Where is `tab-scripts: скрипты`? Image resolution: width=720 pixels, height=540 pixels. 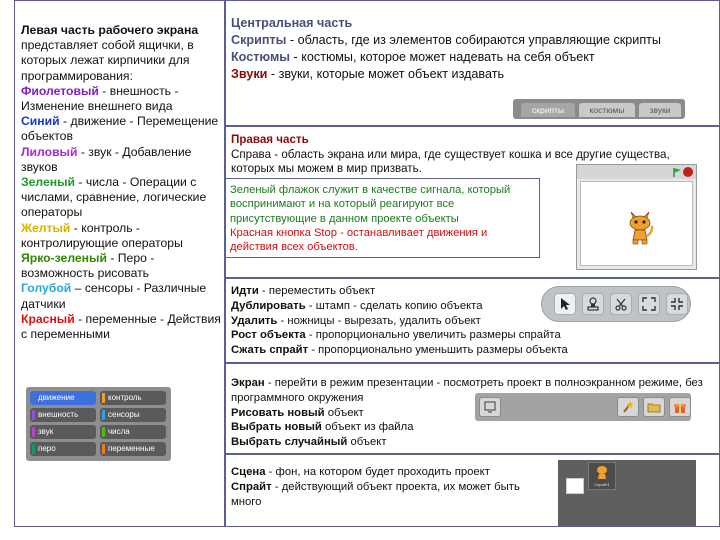 tab-scripts: скрипты is located at coordinates (548, 110).